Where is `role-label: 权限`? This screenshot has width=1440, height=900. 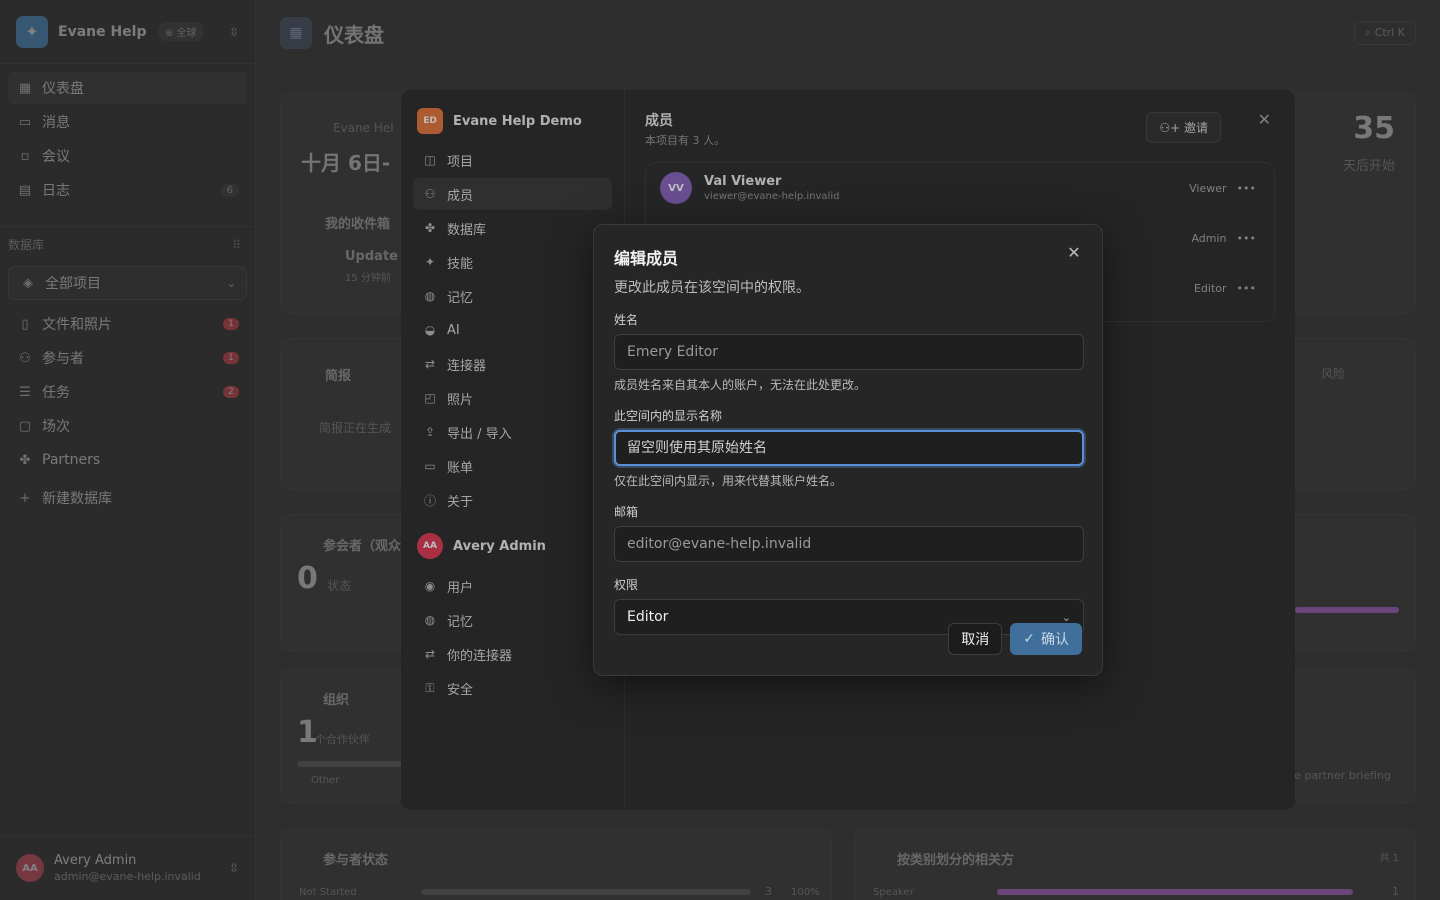
role-label: 权限 is located at coordinates (626, 585).